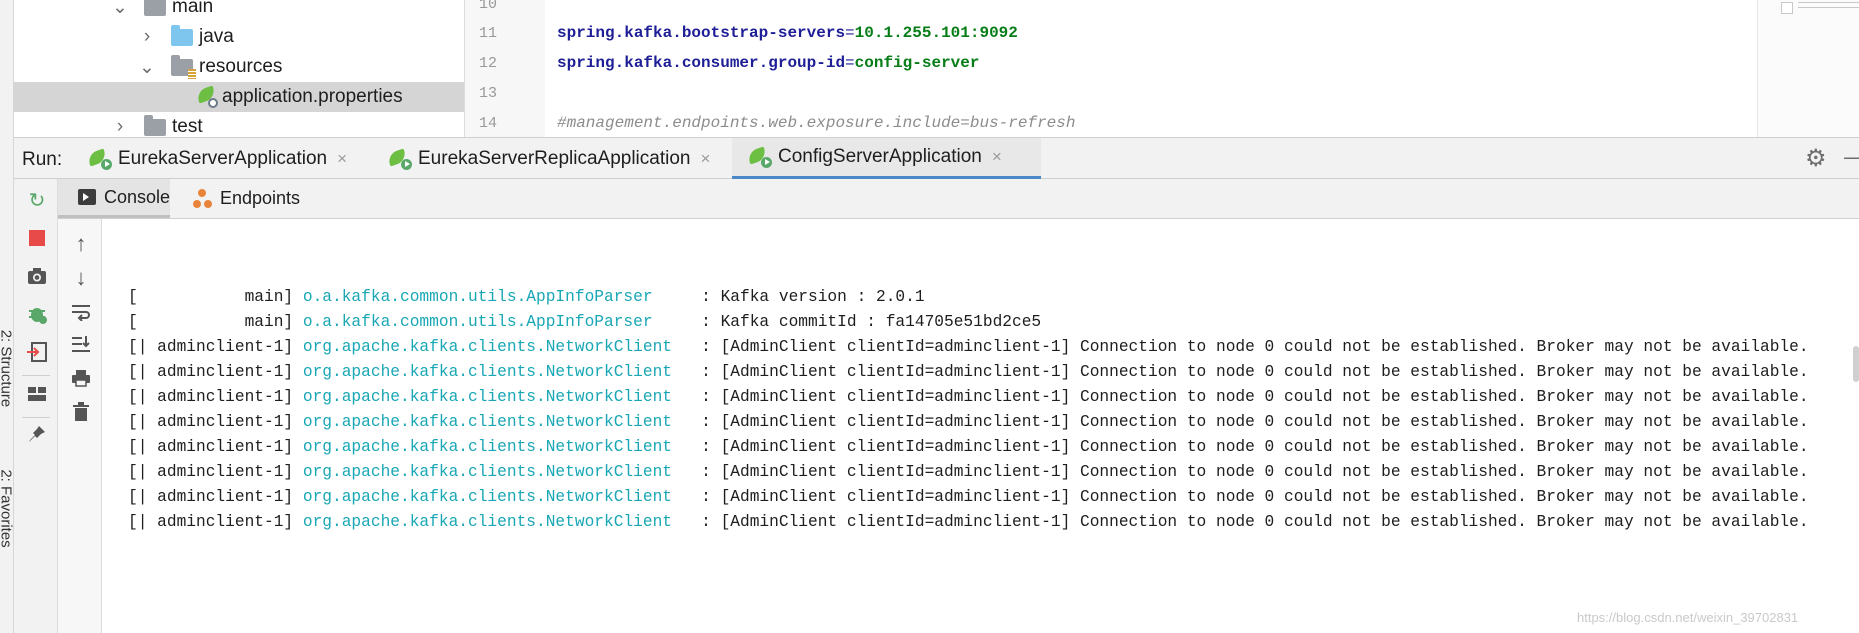 This screenshot has width=1859, height=633. I want to click on tab-console: Console, so click(114, 198).